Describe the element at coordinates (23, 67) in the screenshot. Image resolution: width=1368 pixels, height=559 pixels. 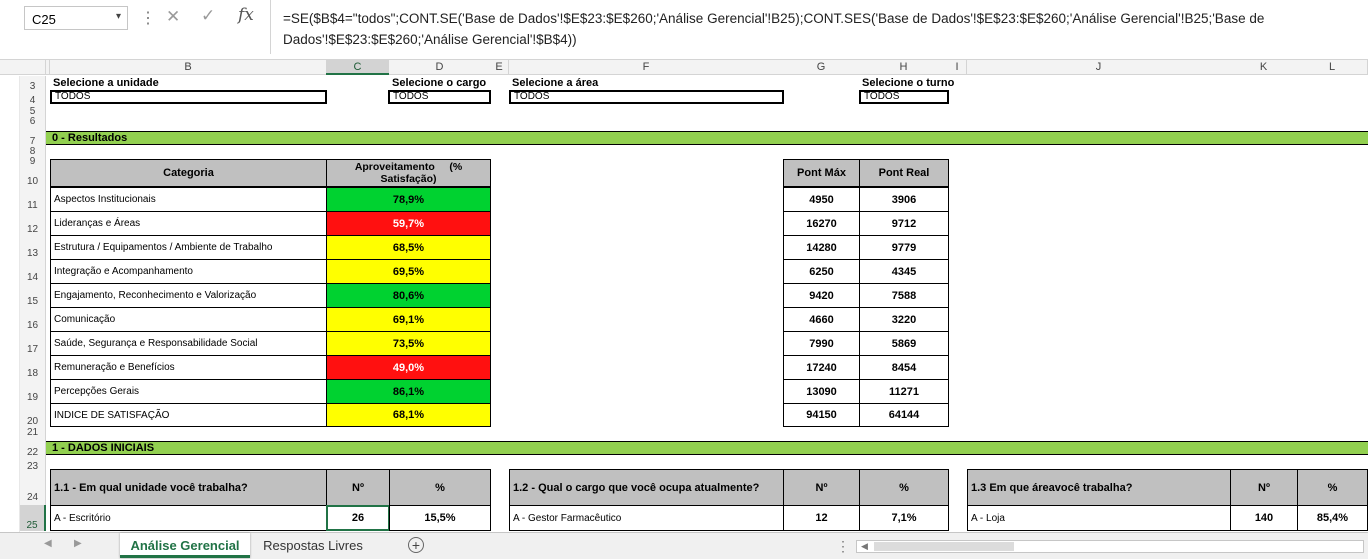
I see `select-all-corner` at that location.